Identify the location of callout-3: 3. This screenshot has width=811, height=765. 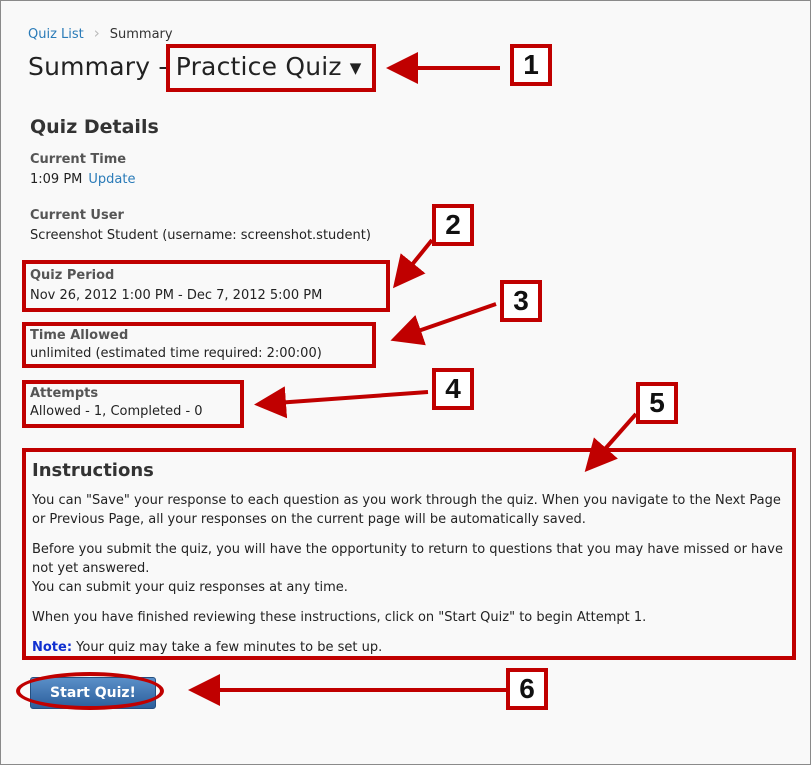
(521, 301).